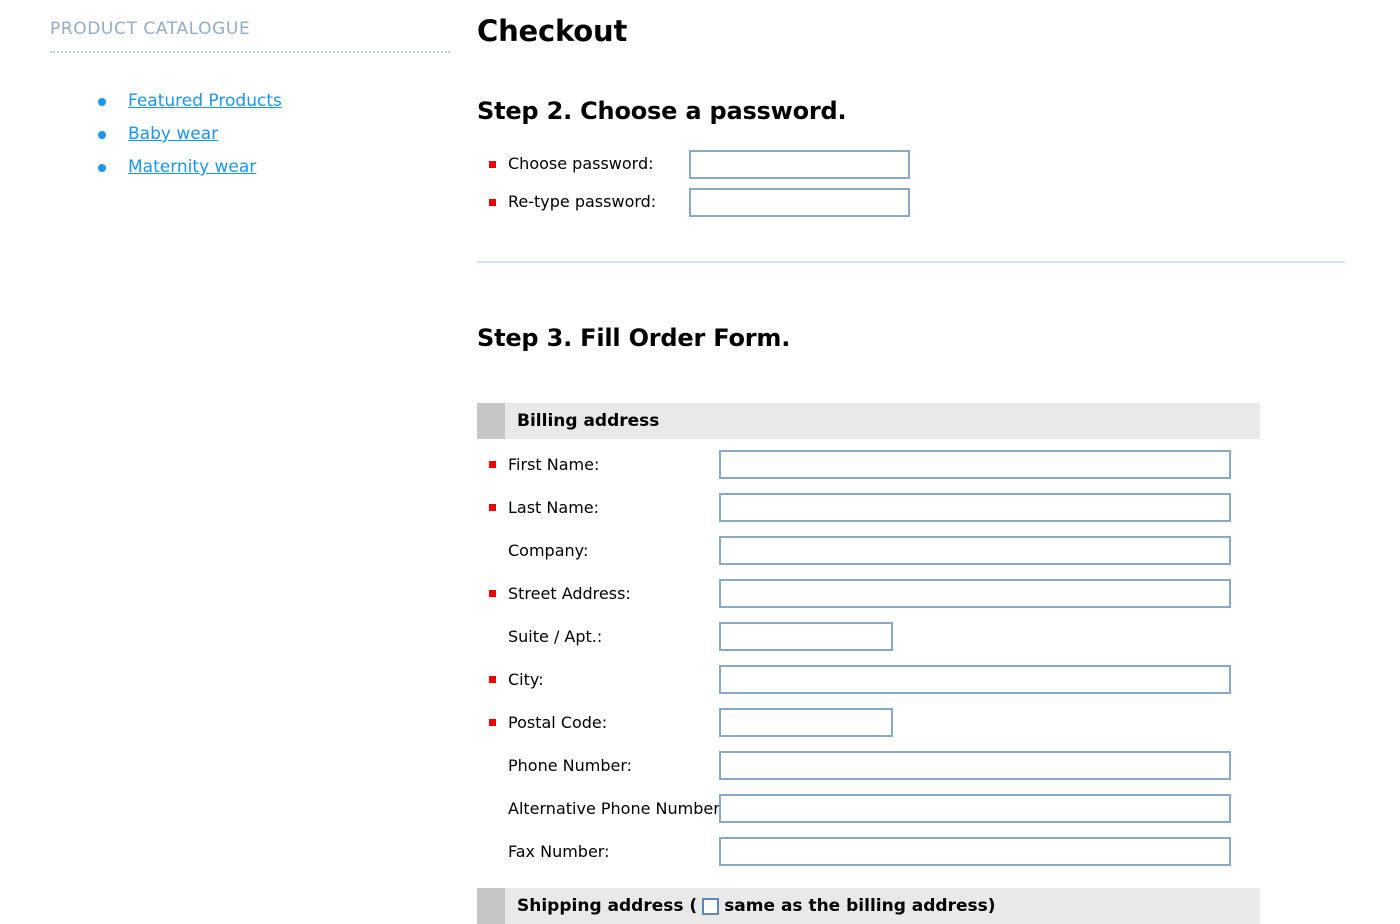 The height and width of the screenshot is (924, 1400). Describe the element at coordinates (975, 765) in the screenshot. I see `phone-number-input` at that location.